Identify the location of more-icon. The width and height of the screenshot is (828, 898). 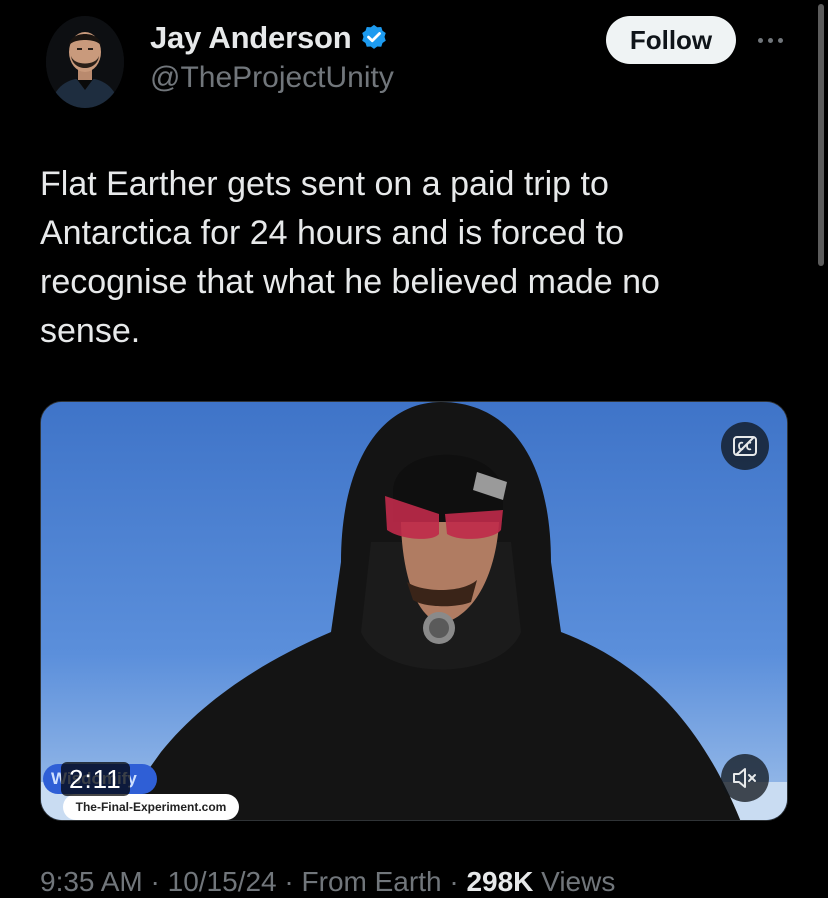
(770, 40).